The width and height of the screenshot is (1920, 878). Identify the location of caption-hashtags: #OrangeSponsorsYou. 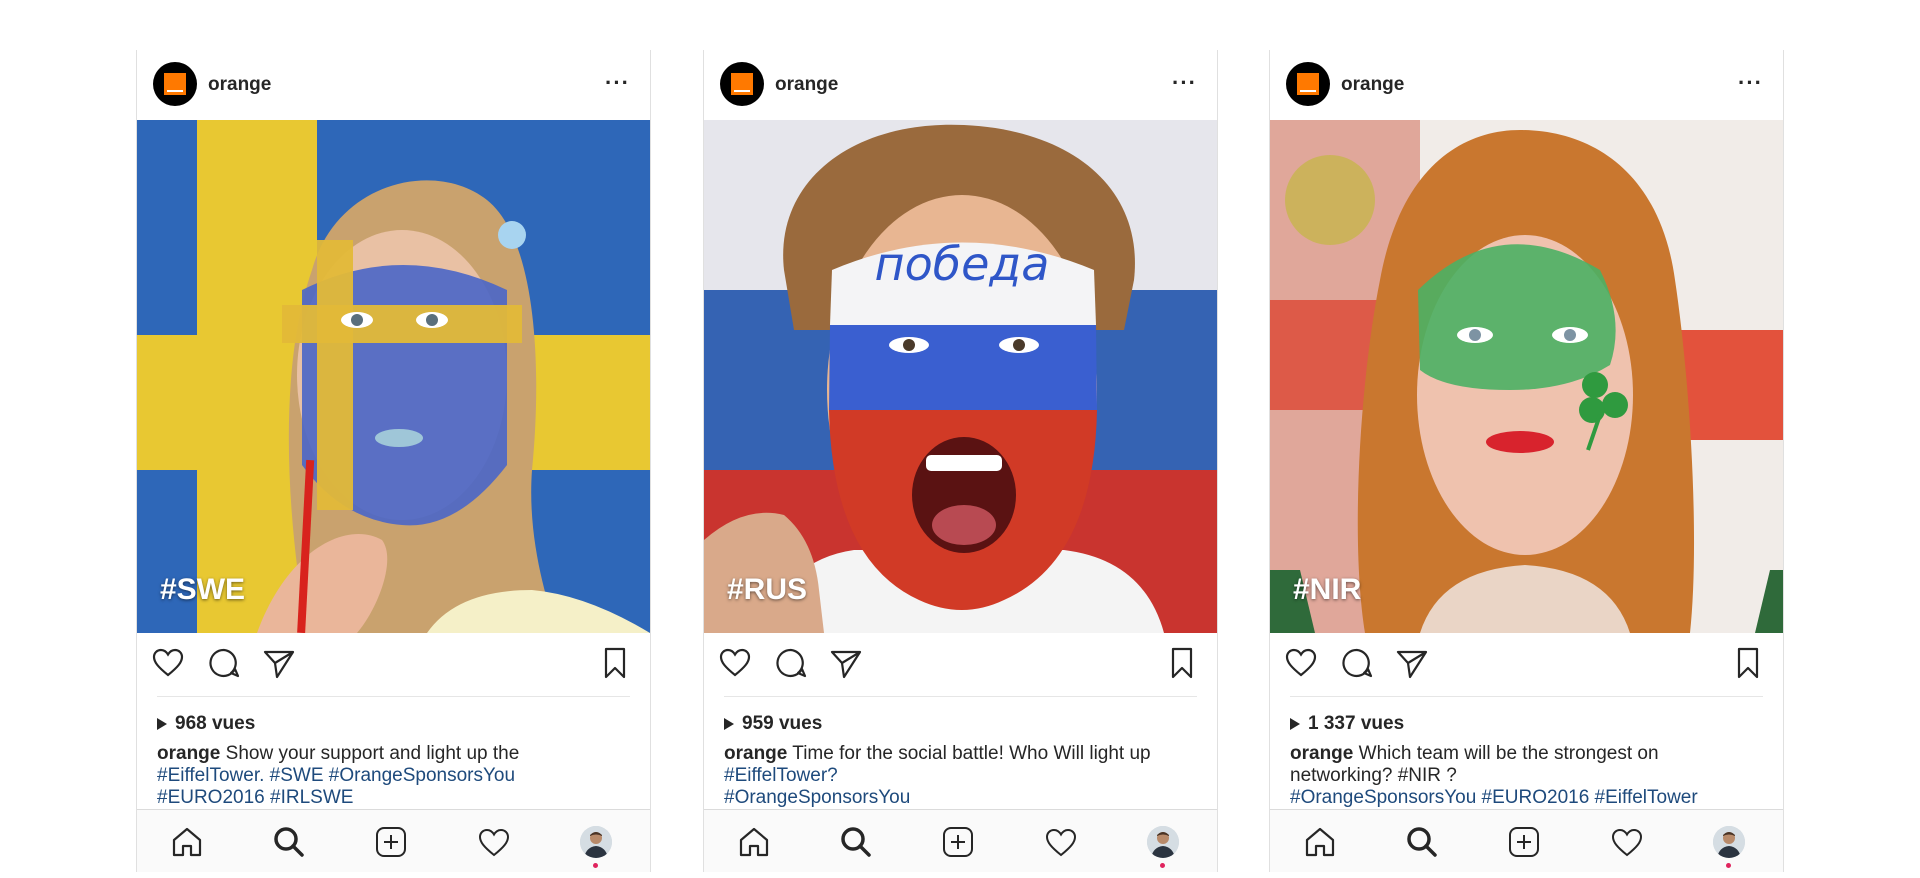
(960, 798).